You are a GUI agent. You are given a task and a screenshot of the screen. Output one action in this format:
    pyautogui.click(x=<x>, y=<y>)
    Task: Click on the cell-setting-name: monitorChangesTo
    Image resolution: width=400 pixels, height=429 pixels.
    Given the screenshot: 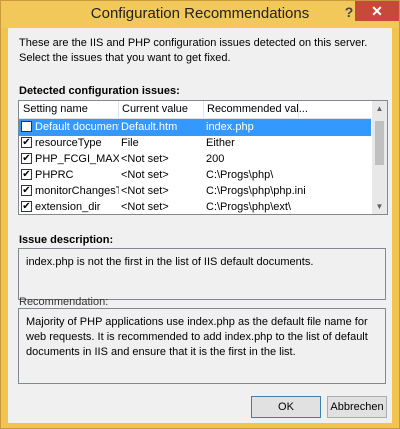 What is the action you would take?
    pyautogui.click(x=77, y=191)
    